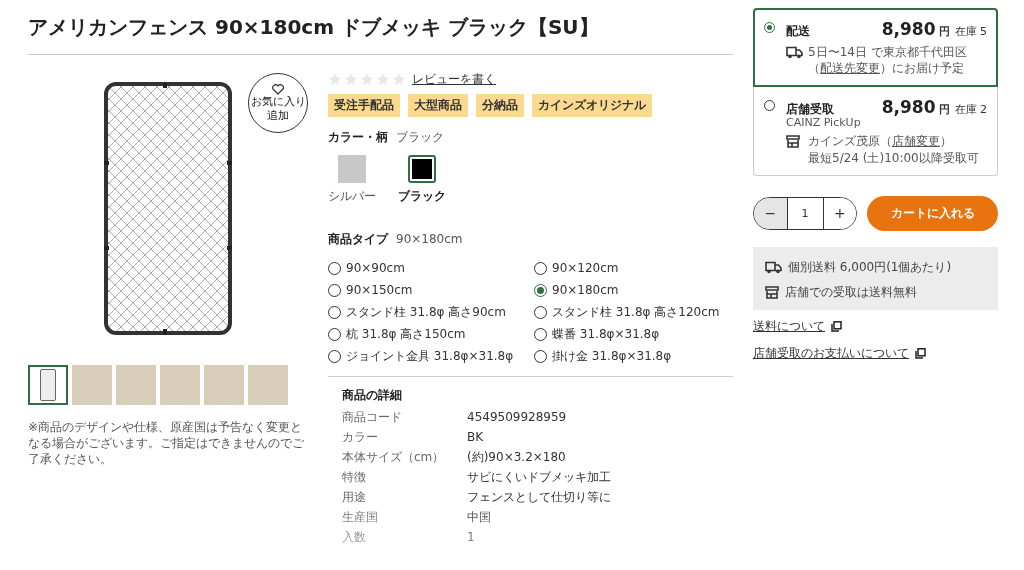 The image size is (1024, 570). What do you see at coordinates (970, 31) in the screenshot?
I see `stock-count: 在庫 5` at bounding box center [970, 31].